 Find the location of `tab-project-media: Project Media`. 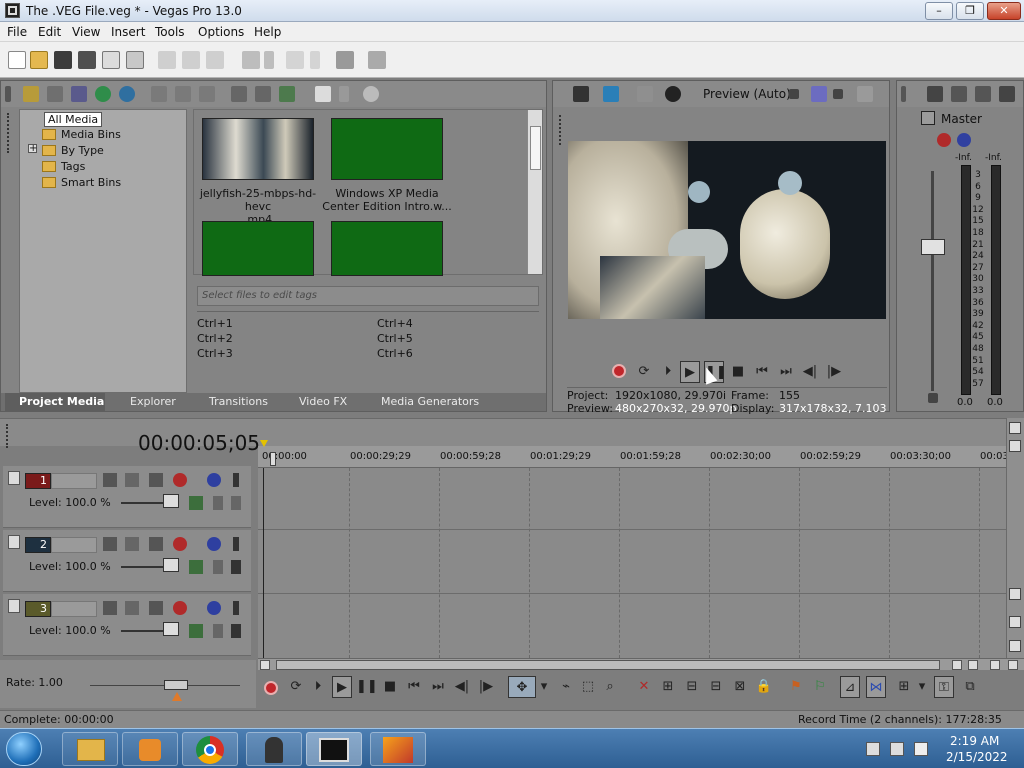

tab-project-media: Project Media is located at coordinates (61, 401).